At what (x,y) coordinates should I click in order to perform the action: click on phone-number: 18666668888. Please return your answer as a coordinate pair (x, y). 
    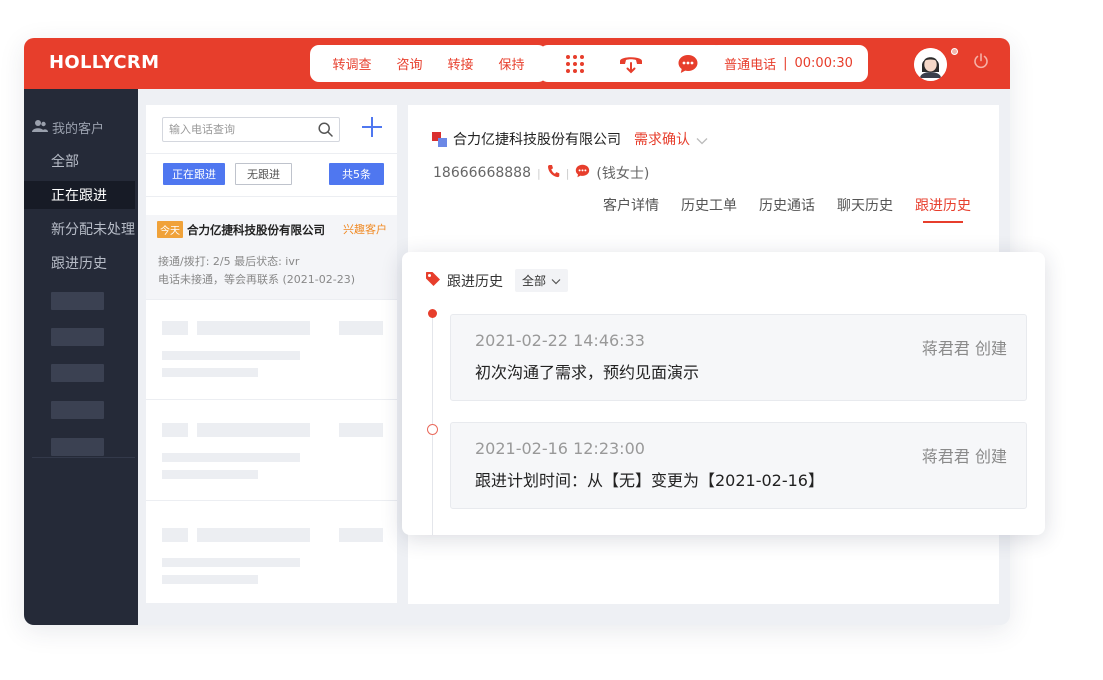
    Looking at the image, I should click on (482, 173).